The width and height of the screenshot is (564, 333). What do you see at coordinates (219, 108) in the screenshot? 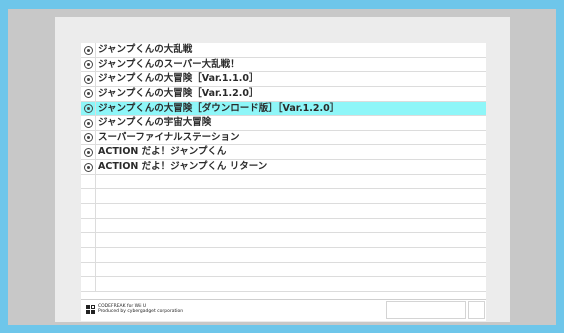
I see `list-item-label: ジャンプくんの大冒険［ダウンロード版］［Var.1.2.0］` at bounding box center [219, 108].